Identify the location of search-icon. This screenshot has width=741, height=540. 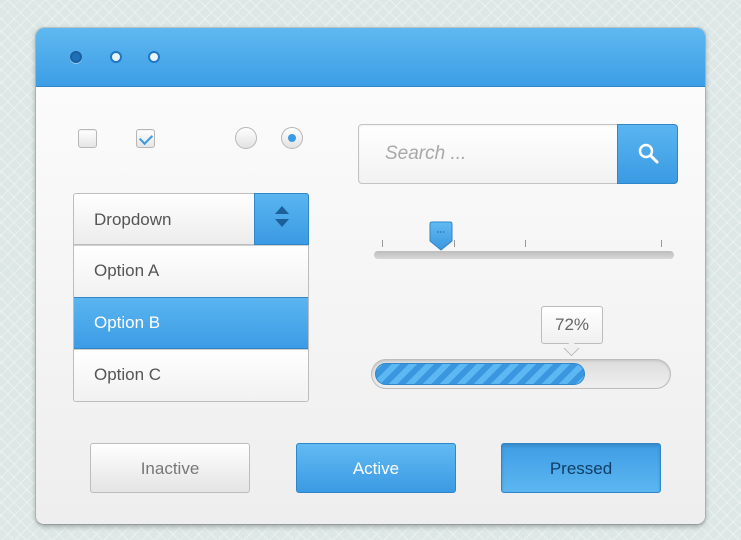
(648, 153).